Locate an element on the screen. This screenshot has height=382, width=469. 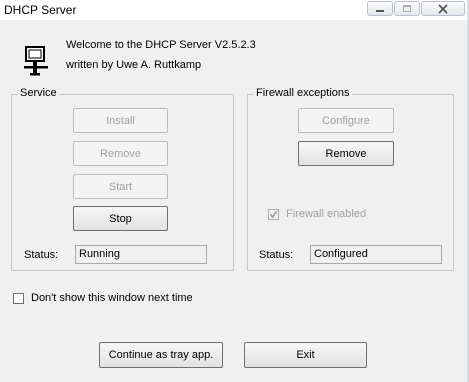
minimize-button is located at coordinates (380, 8).